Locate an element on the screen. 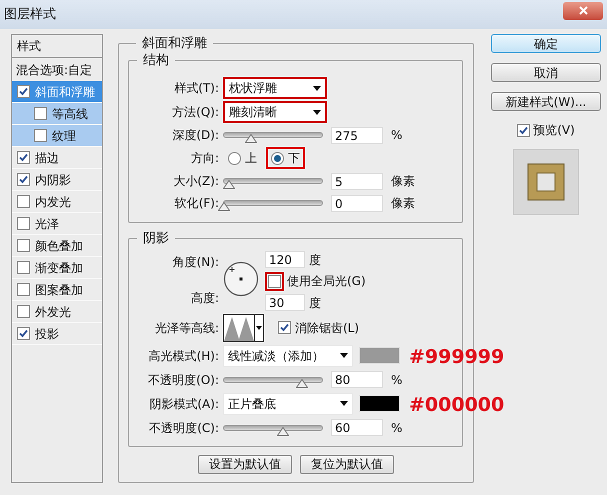 The height and width of the screenshot is (495, 607). style-list-item: 内发光 is located at coordinates (57, 202).